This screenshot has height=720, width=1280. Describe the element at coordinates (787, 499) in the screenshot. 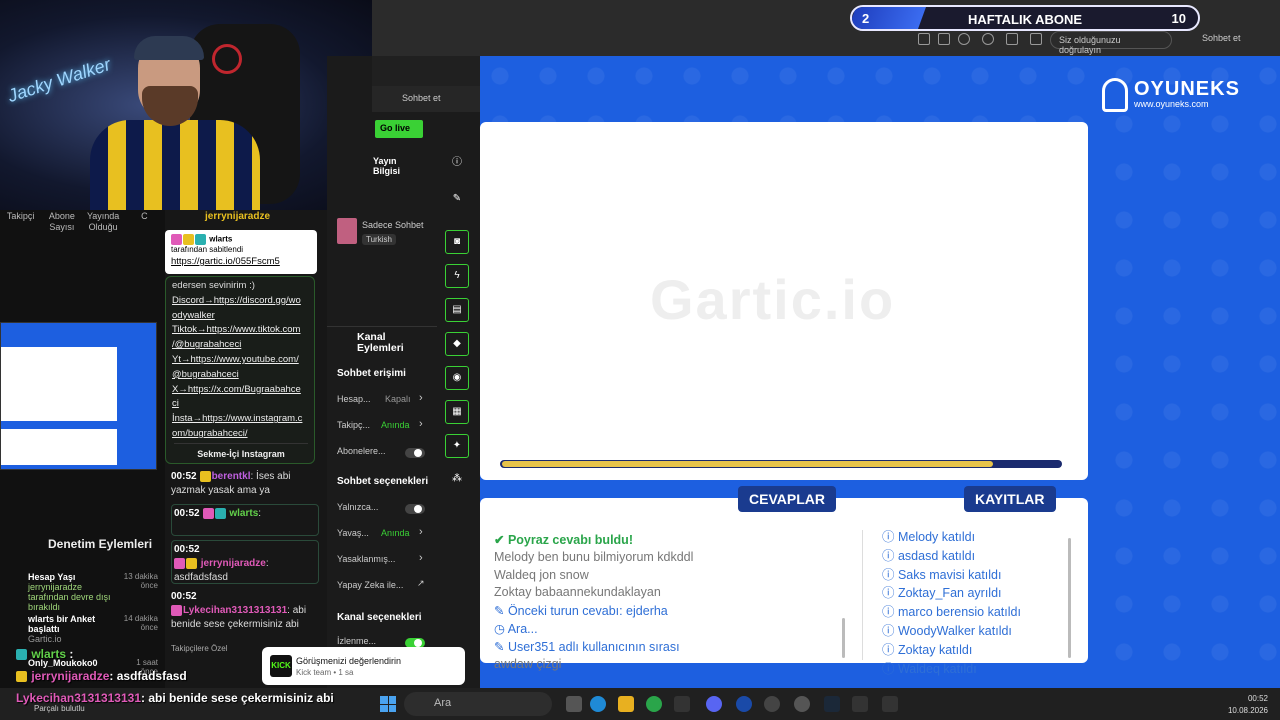

I see `tab-answers: CEVAPLAR` at that location.